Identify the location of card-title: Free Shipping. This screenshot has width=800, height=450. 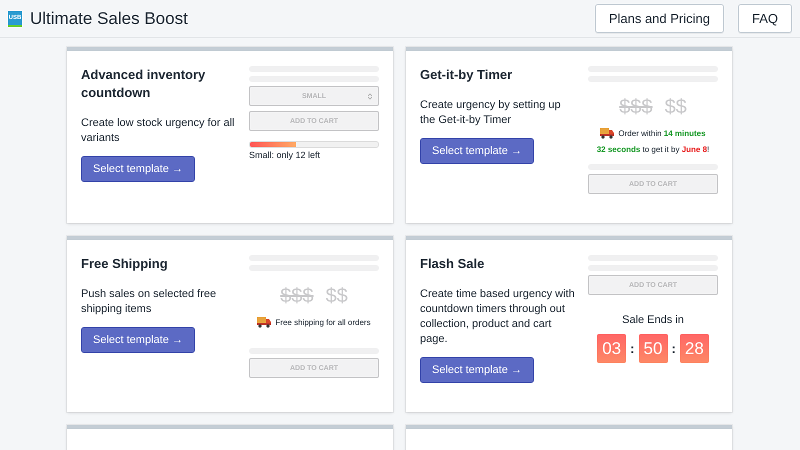
(125, 264).